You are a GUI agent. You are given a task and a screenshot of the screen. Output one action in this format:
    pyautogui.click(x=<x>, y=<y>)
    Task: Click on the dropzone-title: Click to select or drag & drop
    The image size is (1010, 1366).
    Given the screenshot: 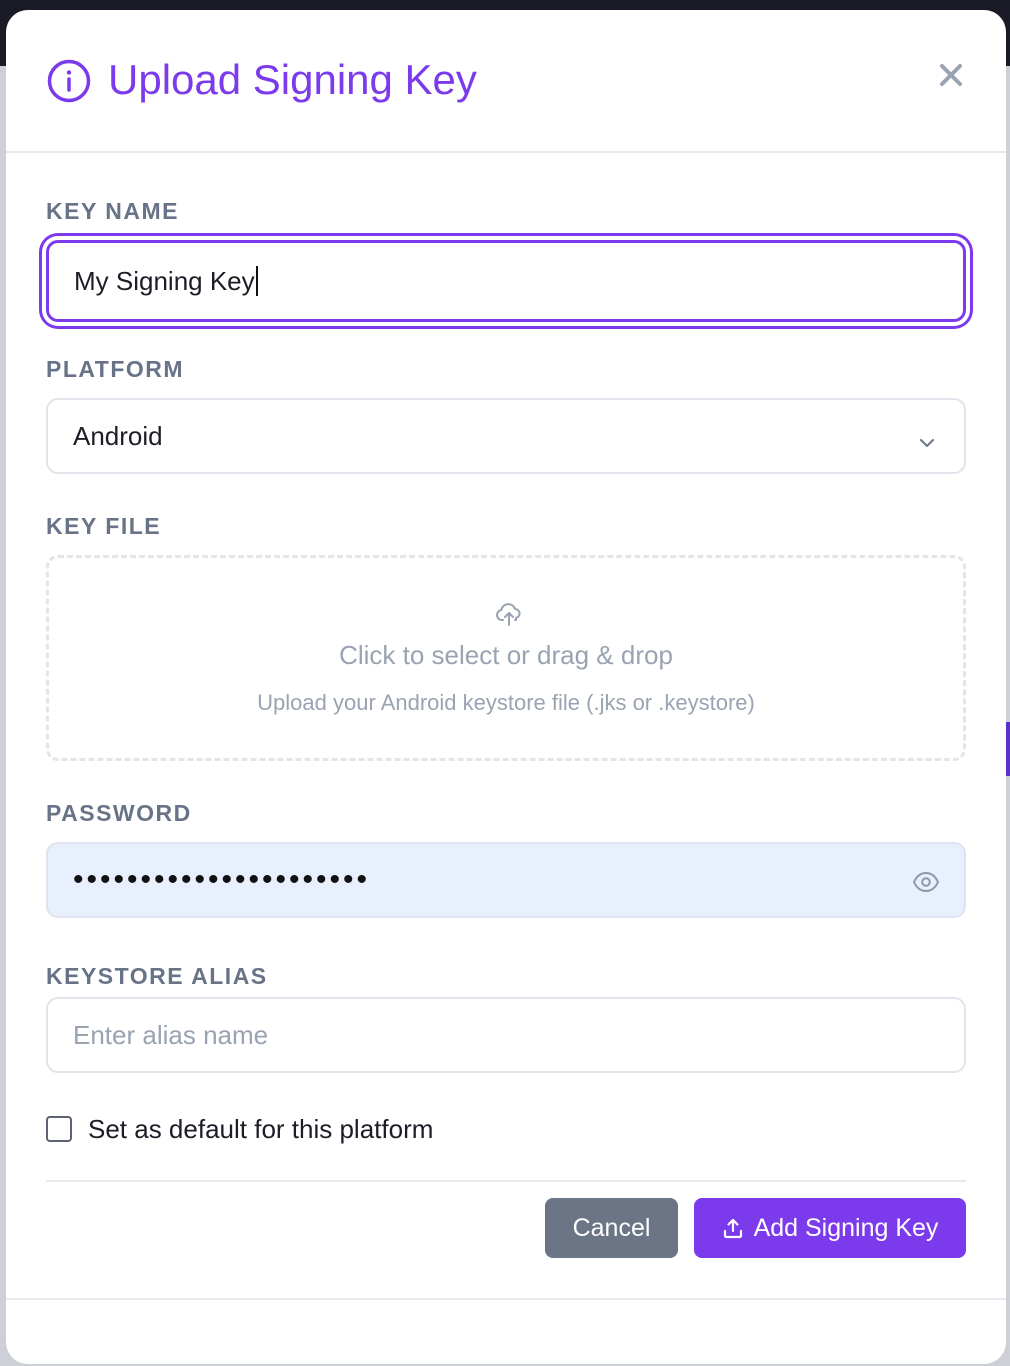 What is the action you would take?
    pyautogui.click(x=506, y=655)
    